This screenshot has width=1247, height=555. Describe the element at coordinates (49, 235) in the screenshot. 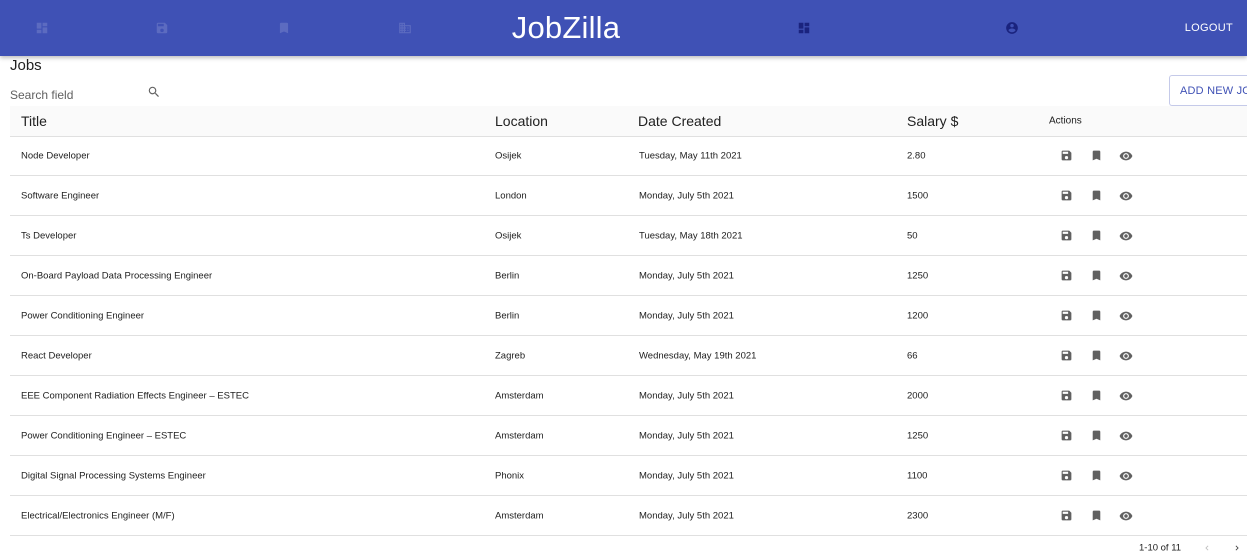

I see `job-title: Ts Developer` at that location.